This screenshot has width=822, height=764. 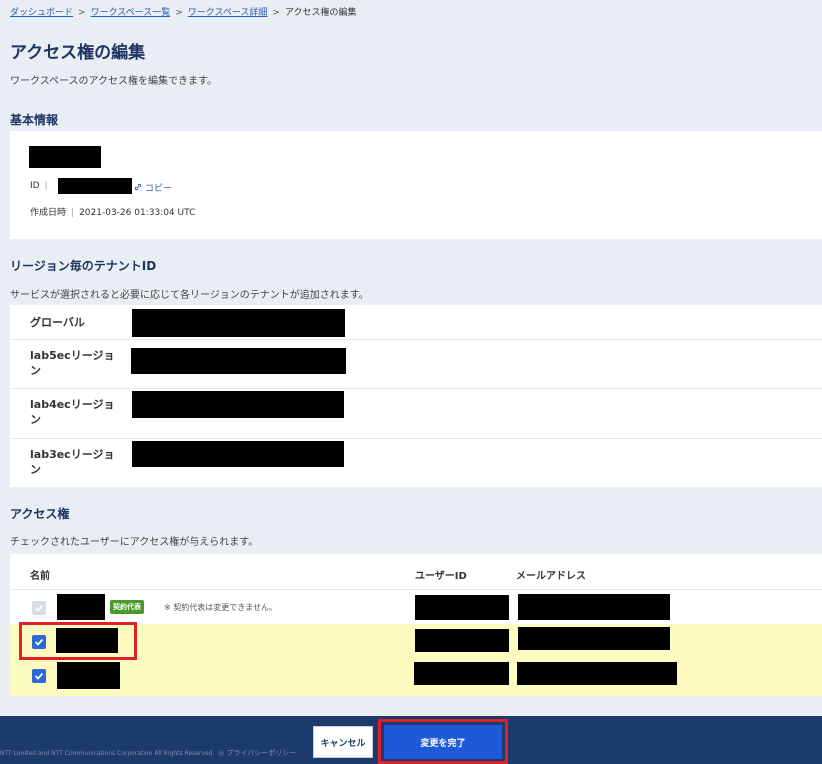 I want to click on cancel-button: キャンセル, so click(x=343, y=742).